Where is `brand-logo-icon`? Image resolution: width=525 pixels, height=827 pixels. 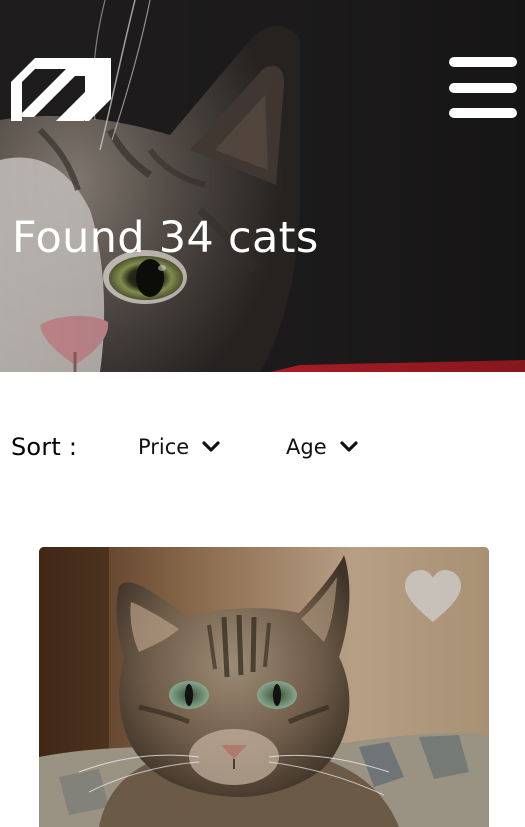
brand-logo-icon is located at coordinates (61, 89).